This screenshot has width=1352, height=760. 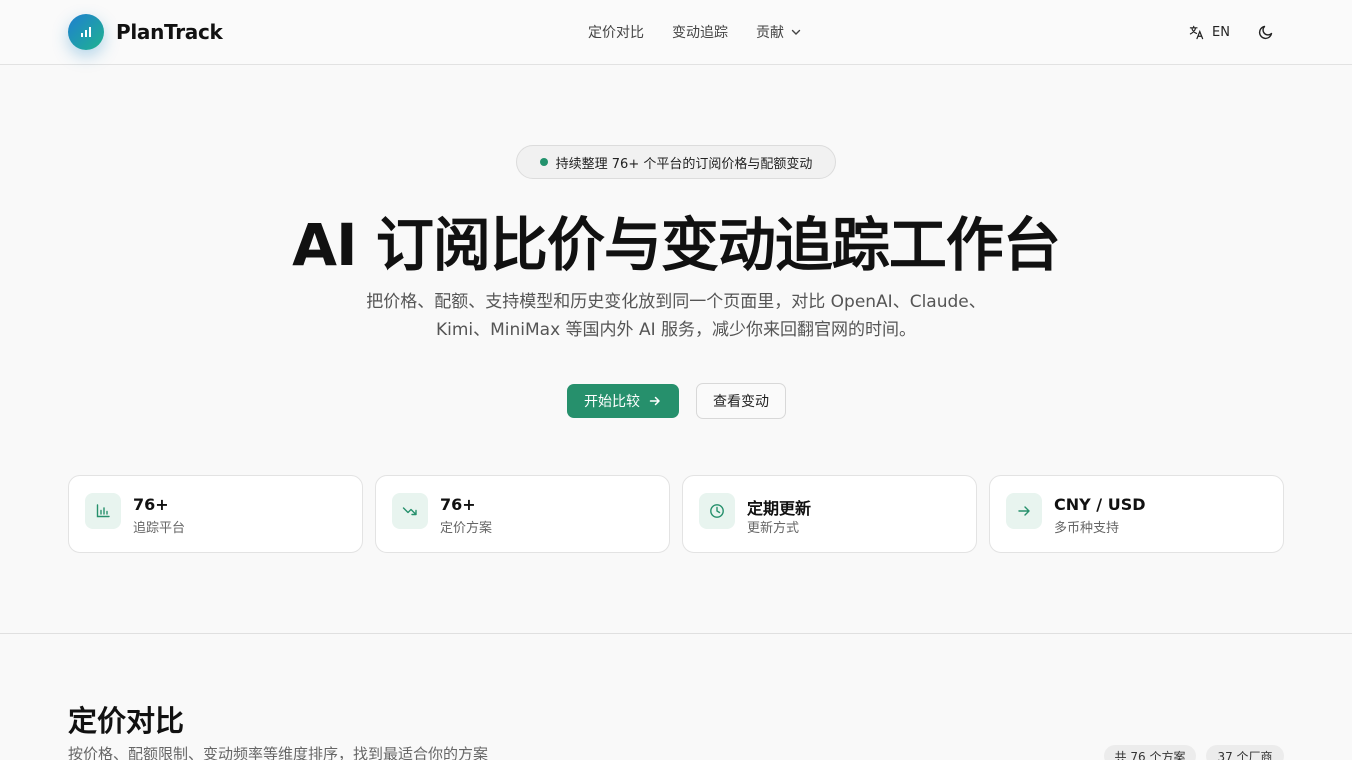 What do you see at coordinates (773, 528) in the screenshot?
I see `stat-label: 更新方式` at bounding box center [773, 528].